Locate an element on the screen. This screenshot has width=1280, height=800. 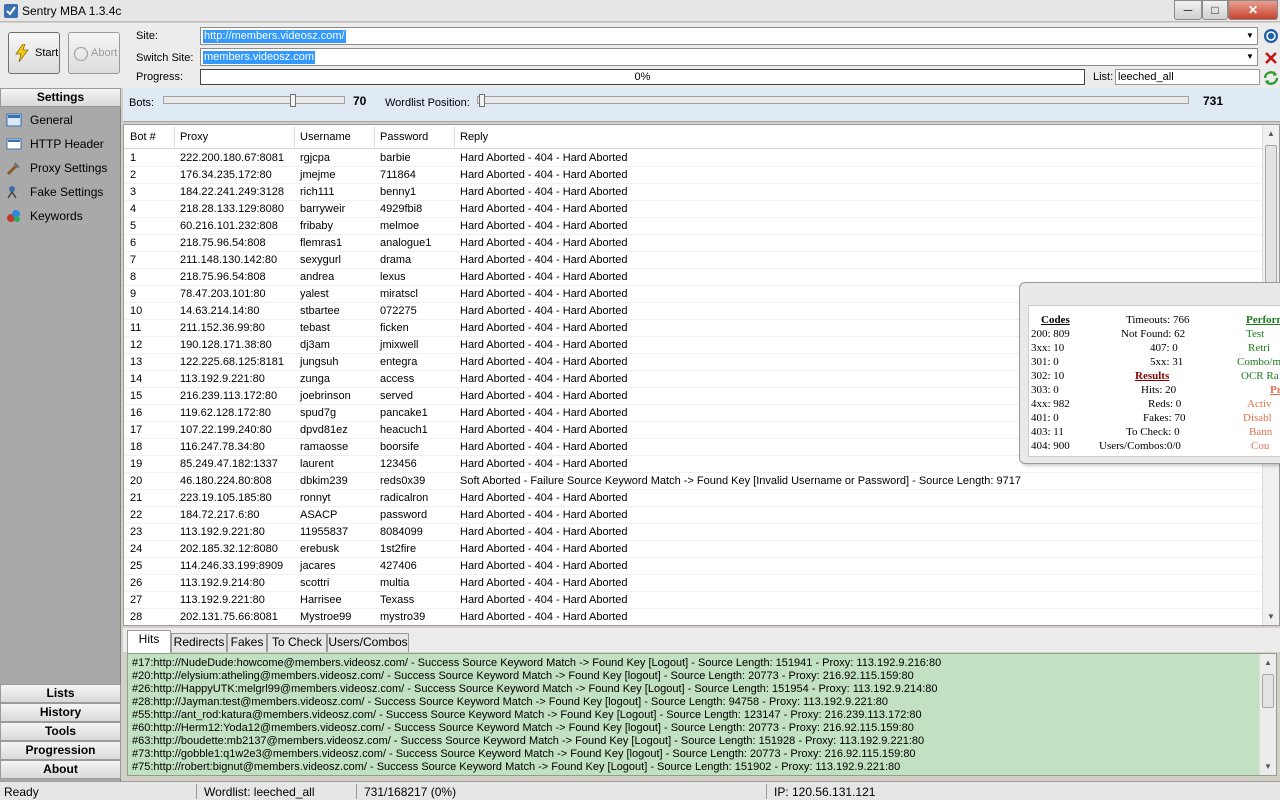
window-title: Sentry MBA 1.3.4c is located at coordinates (72, 11).